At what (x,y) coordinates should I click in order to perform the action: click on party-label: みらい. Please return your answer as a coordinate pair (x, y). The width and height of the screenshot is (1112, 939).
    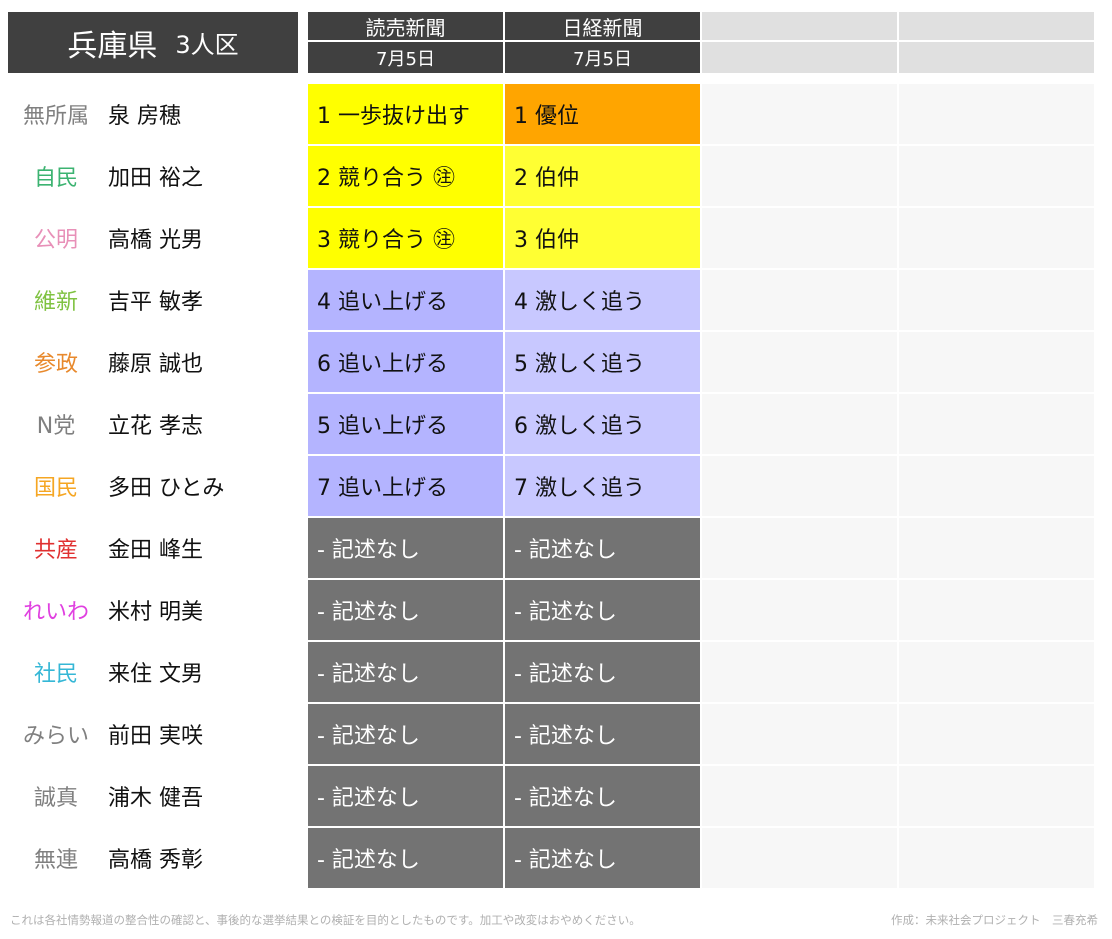
    Looking at the image, I should click on (55, 736).